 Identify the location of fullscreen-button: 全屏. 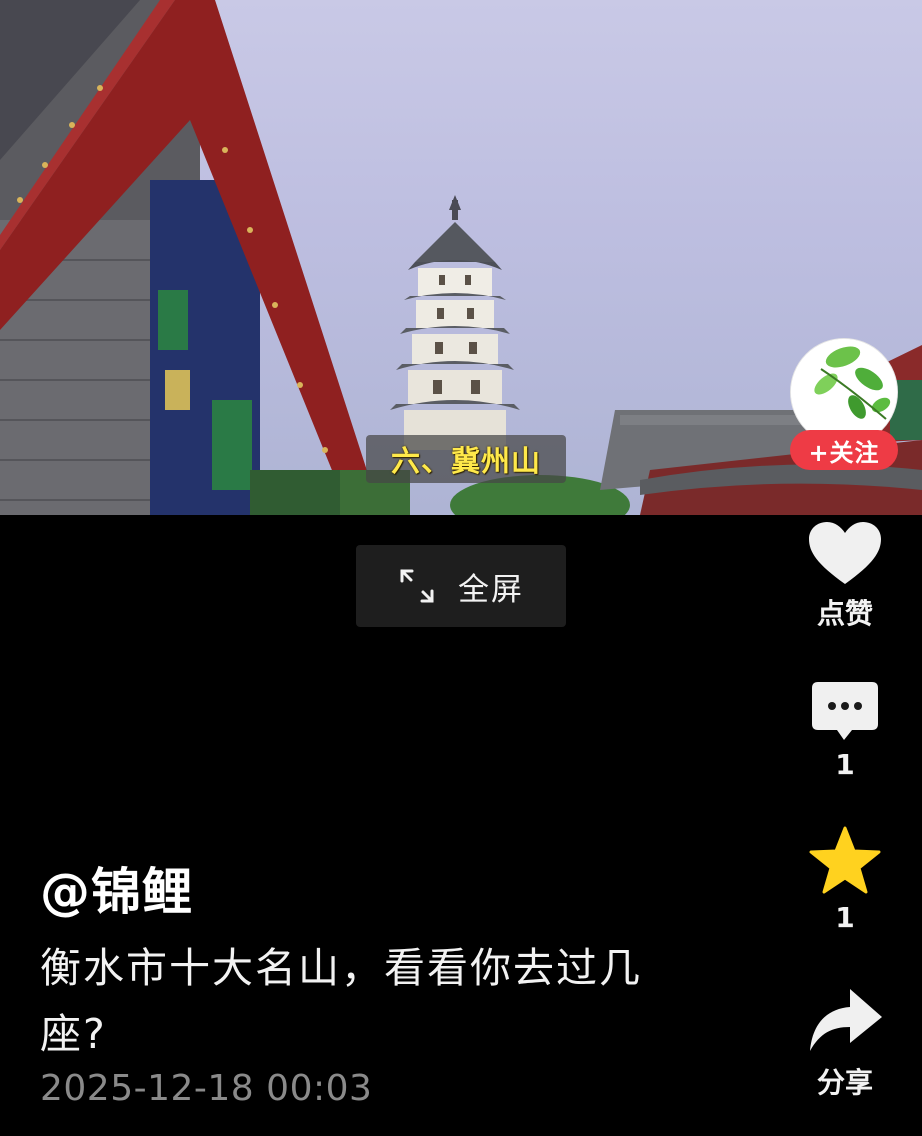
(461, 586).